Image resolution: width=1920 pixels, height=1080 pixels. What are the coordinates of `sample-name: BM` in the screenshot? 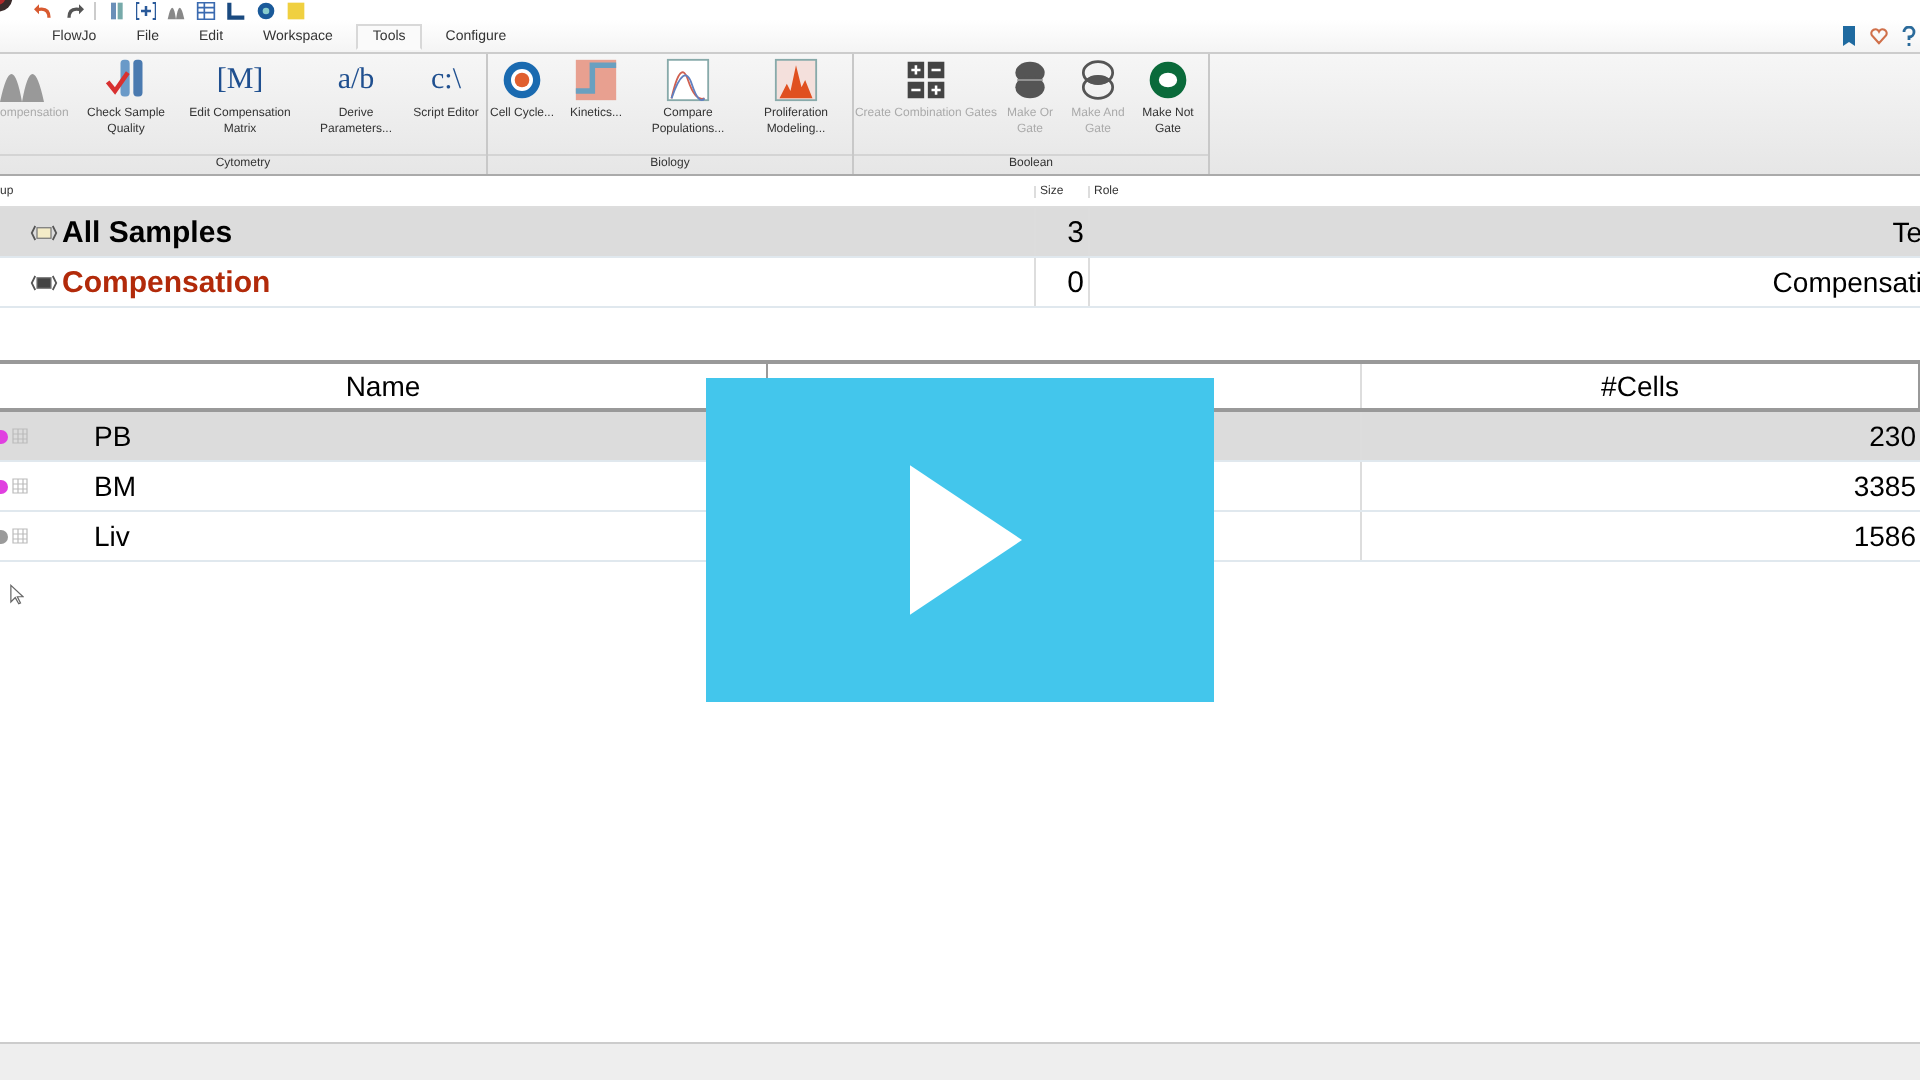 It's located at (115, 486).